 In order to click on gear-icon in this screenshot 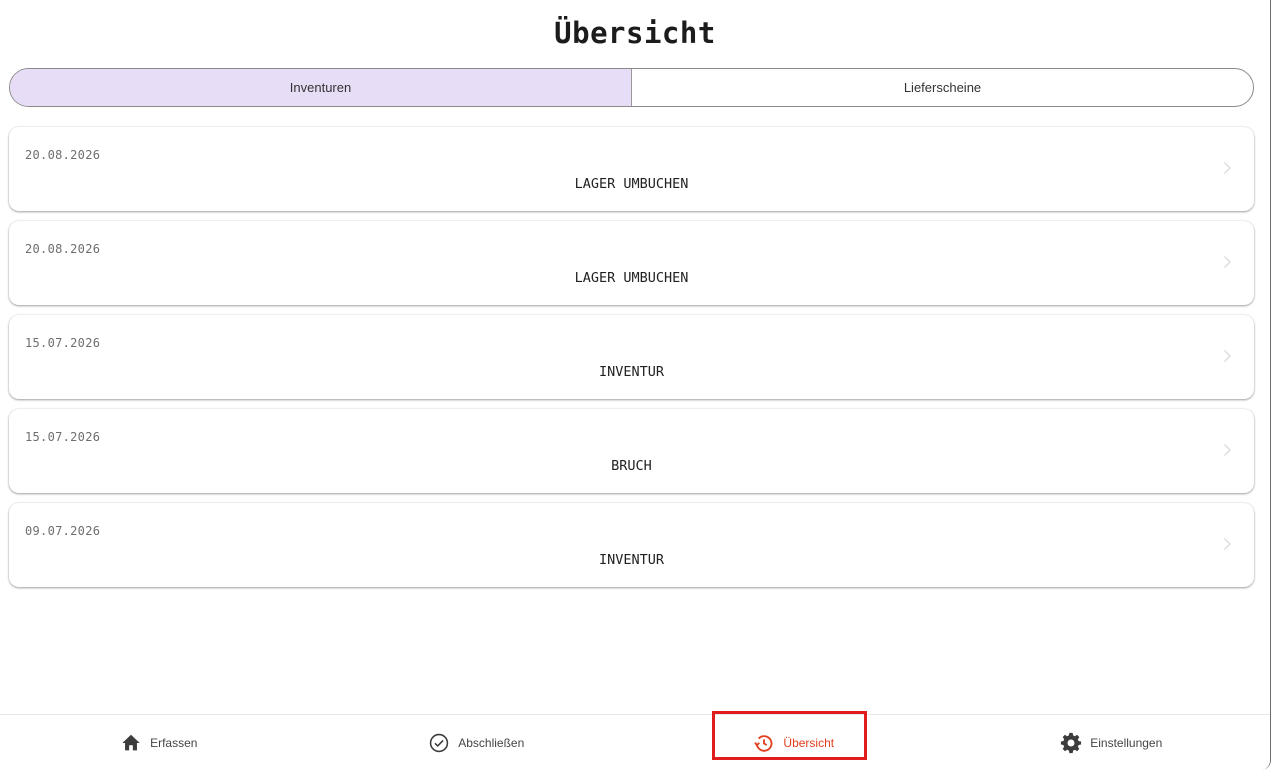, I will do `click(1071, 742)`.